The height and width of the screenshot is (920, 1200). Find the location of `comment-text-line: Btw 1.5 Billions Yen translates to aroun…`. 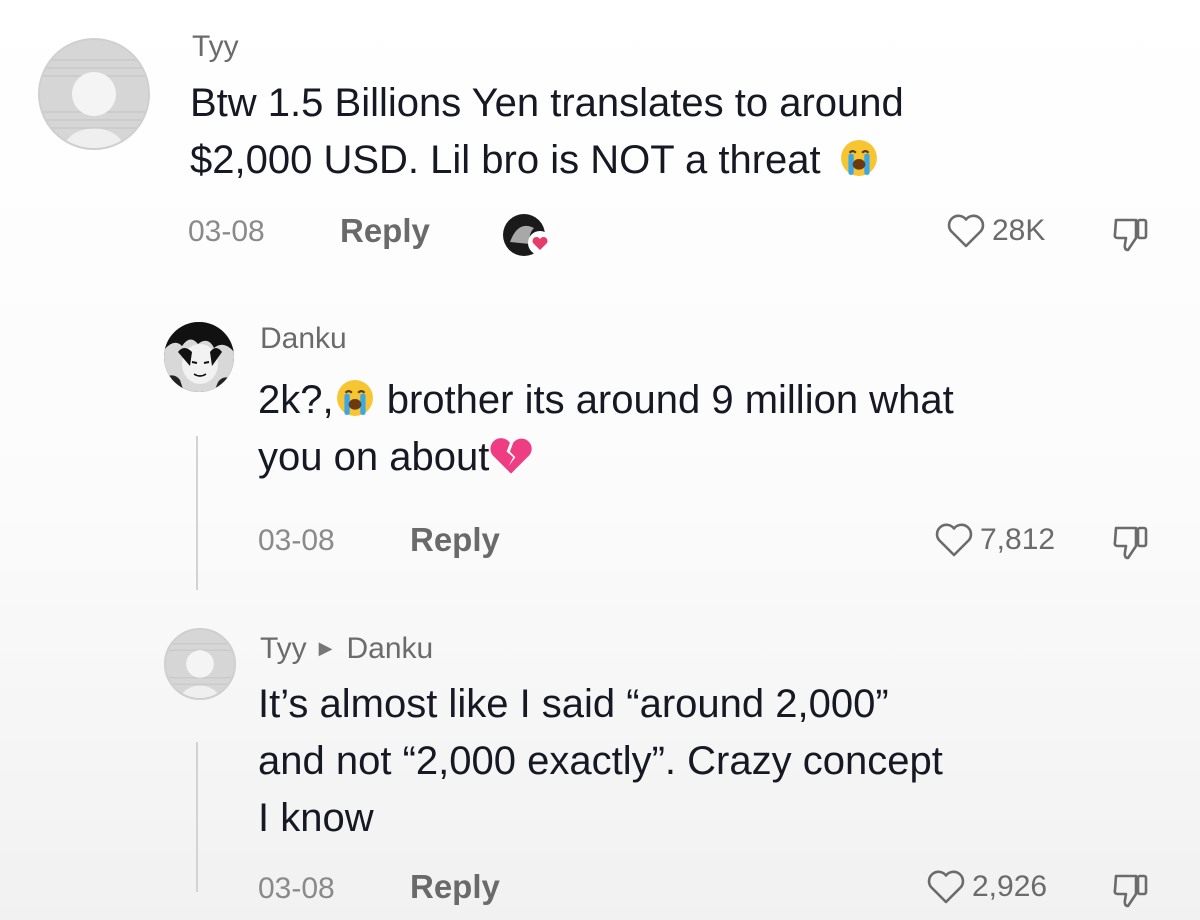

comment-text-line: Btw 1.5 Billions Yen translates to aroun… is located at coordinates (547, 103).